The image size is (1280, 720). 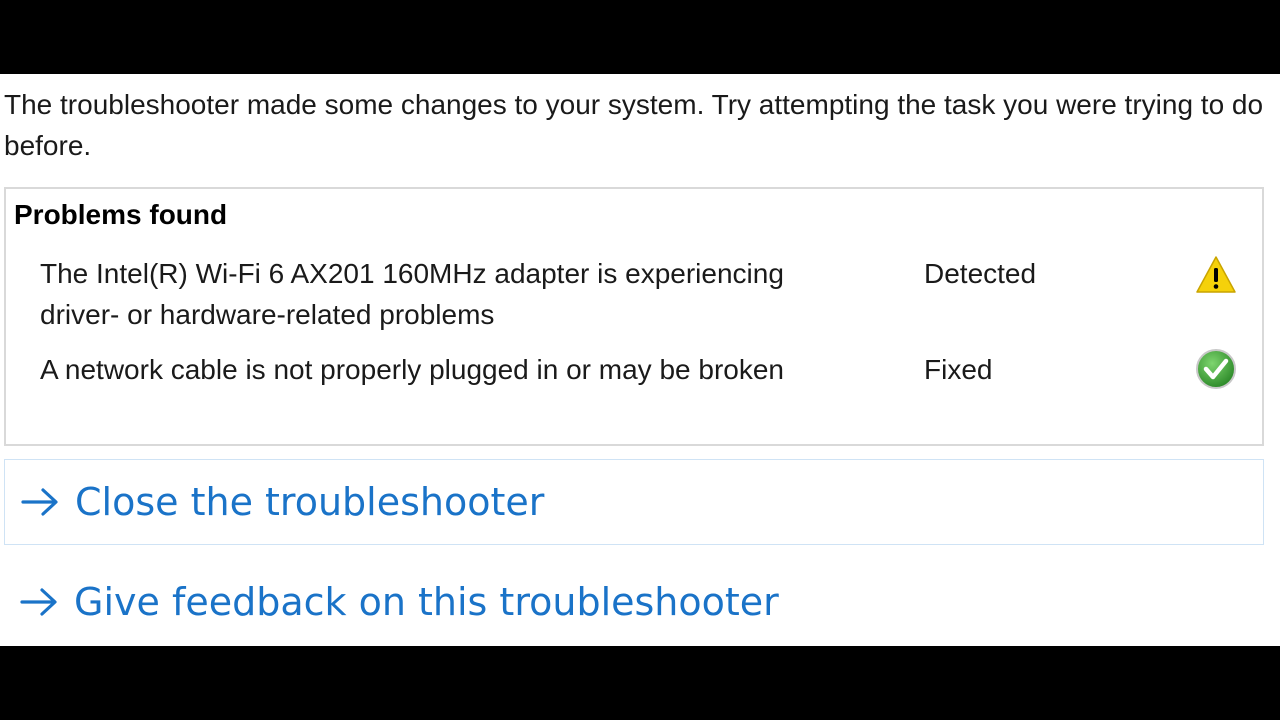 What do you see at coordinates (121, 214) in the screenshot?
I see `problems-title: Problems found` at bounding box center [121, 214].